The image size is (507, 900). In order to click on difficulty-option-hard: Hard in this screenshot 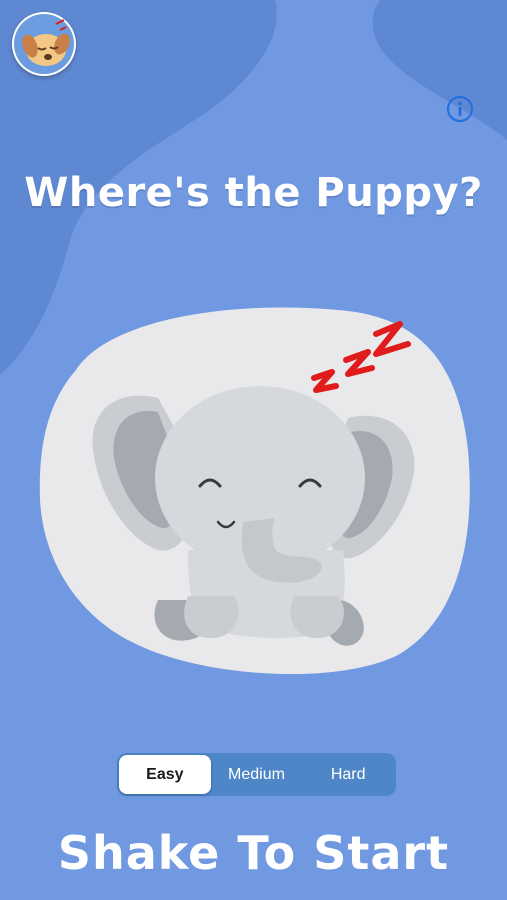, I will do `click(348, 774)`.